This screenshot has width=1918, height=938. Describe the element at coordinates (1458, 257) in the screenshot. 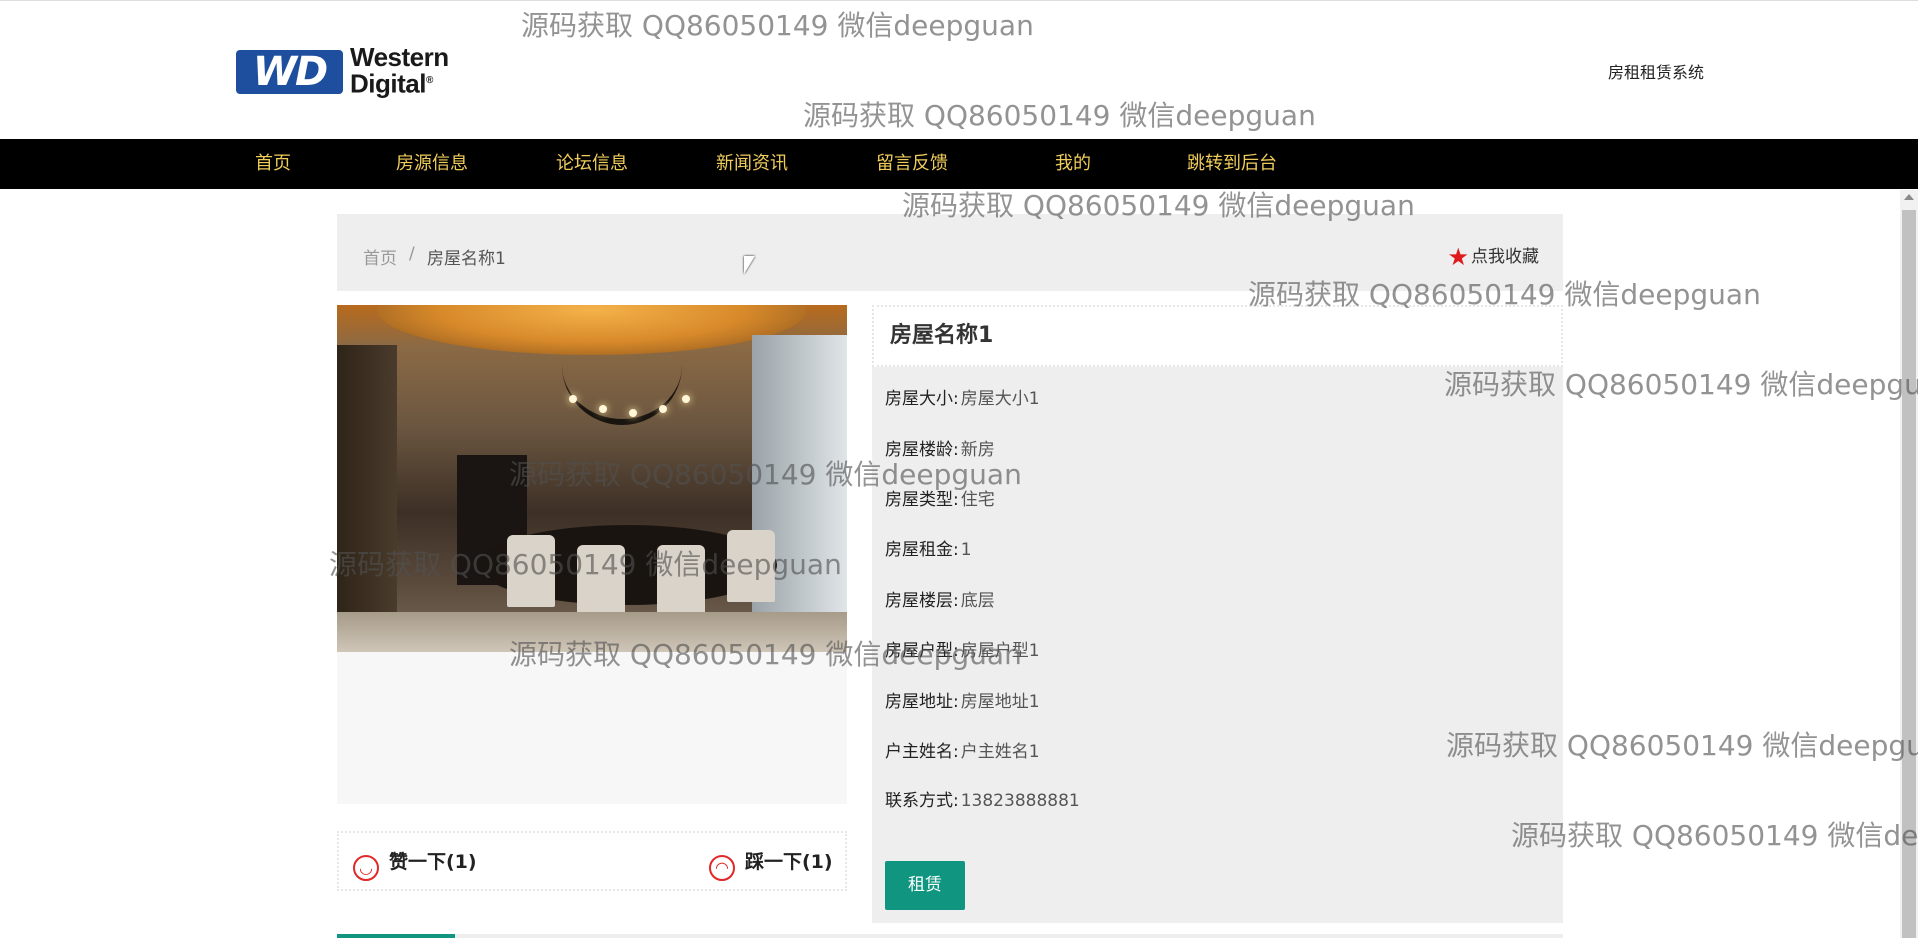

I see `star-icon: ★` at that location.